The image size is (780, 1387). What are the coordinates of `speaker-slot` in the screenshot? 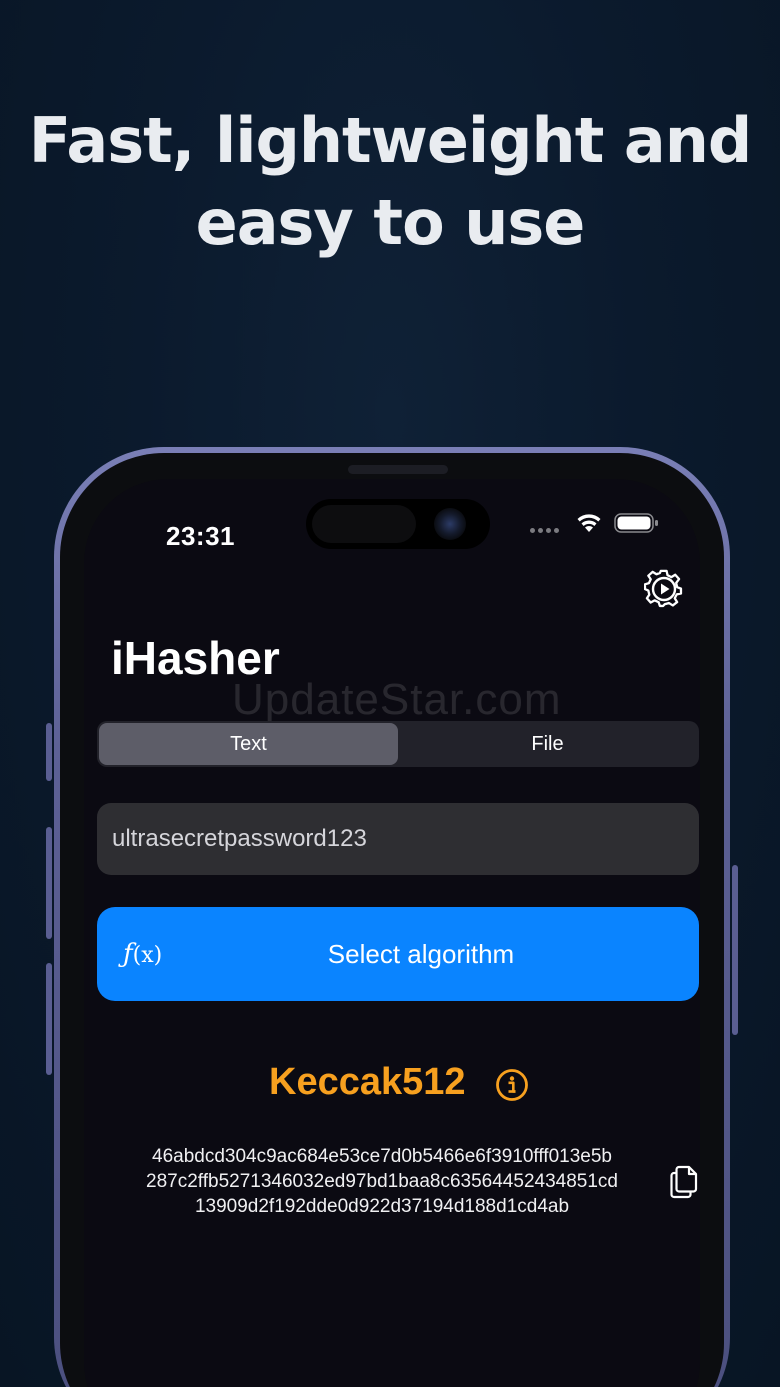 It's located at (398, 469).